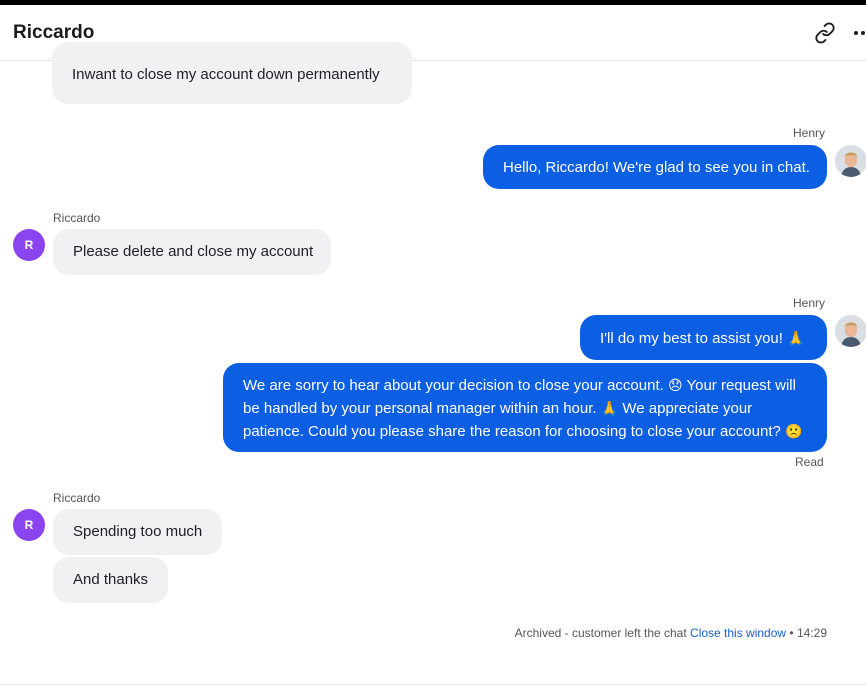 The height and width of the screenshot is (699, 866). I want to click on message-time: 14:29, so click(811, 633).